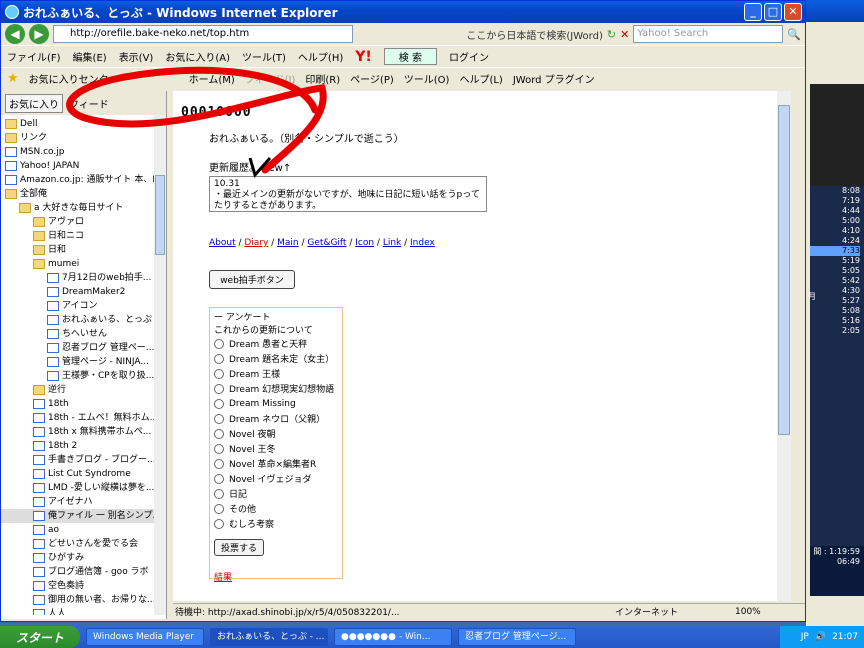 This screenshot has height=648, width=864. What do you see at coordinates (83, 138) in the screenshot?
I see `sidebar-item: リンク` at bounding box center [83, 138].